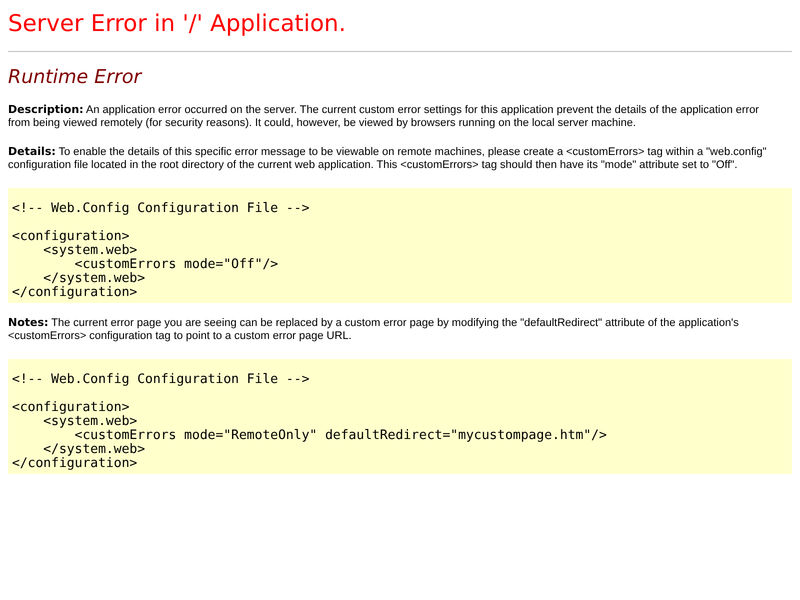 The image size is (800, 600). Describe the element at coordinates (388, 159) in the screenshot. I see `paragraph: Details: To enable the details of this specific error message to be viewable on remote machines, please create a <customErrors> tag within a "web.config" configuration file located in the root directory of the current web application. This <customErrors> tag should then have its "mode" attribute set to "Off".` at that location.